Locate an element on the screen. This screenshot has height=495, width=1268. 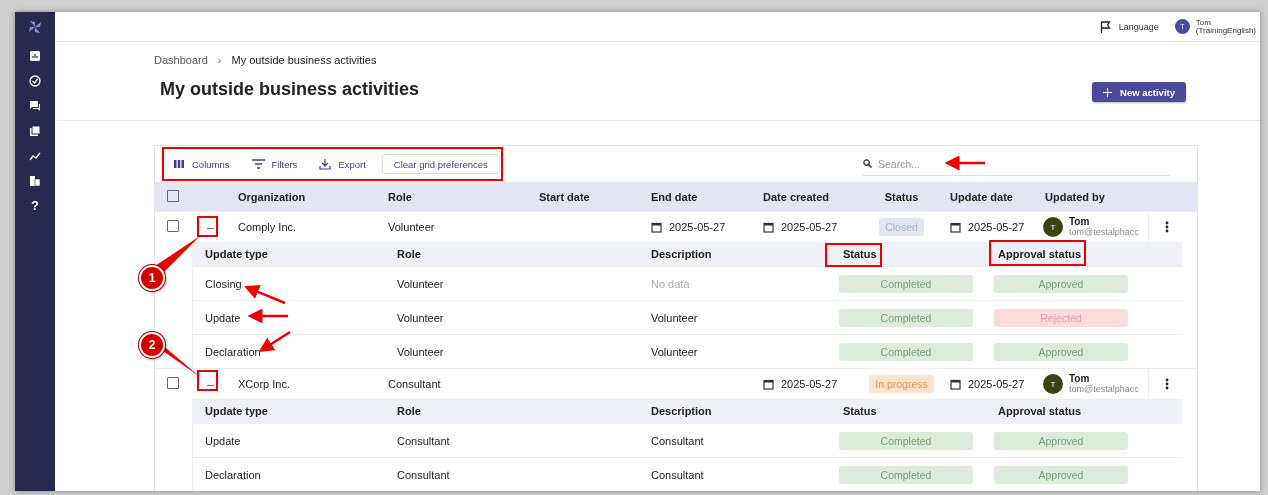
role-cell-text: Consultant is located at coordinates (414, 384).